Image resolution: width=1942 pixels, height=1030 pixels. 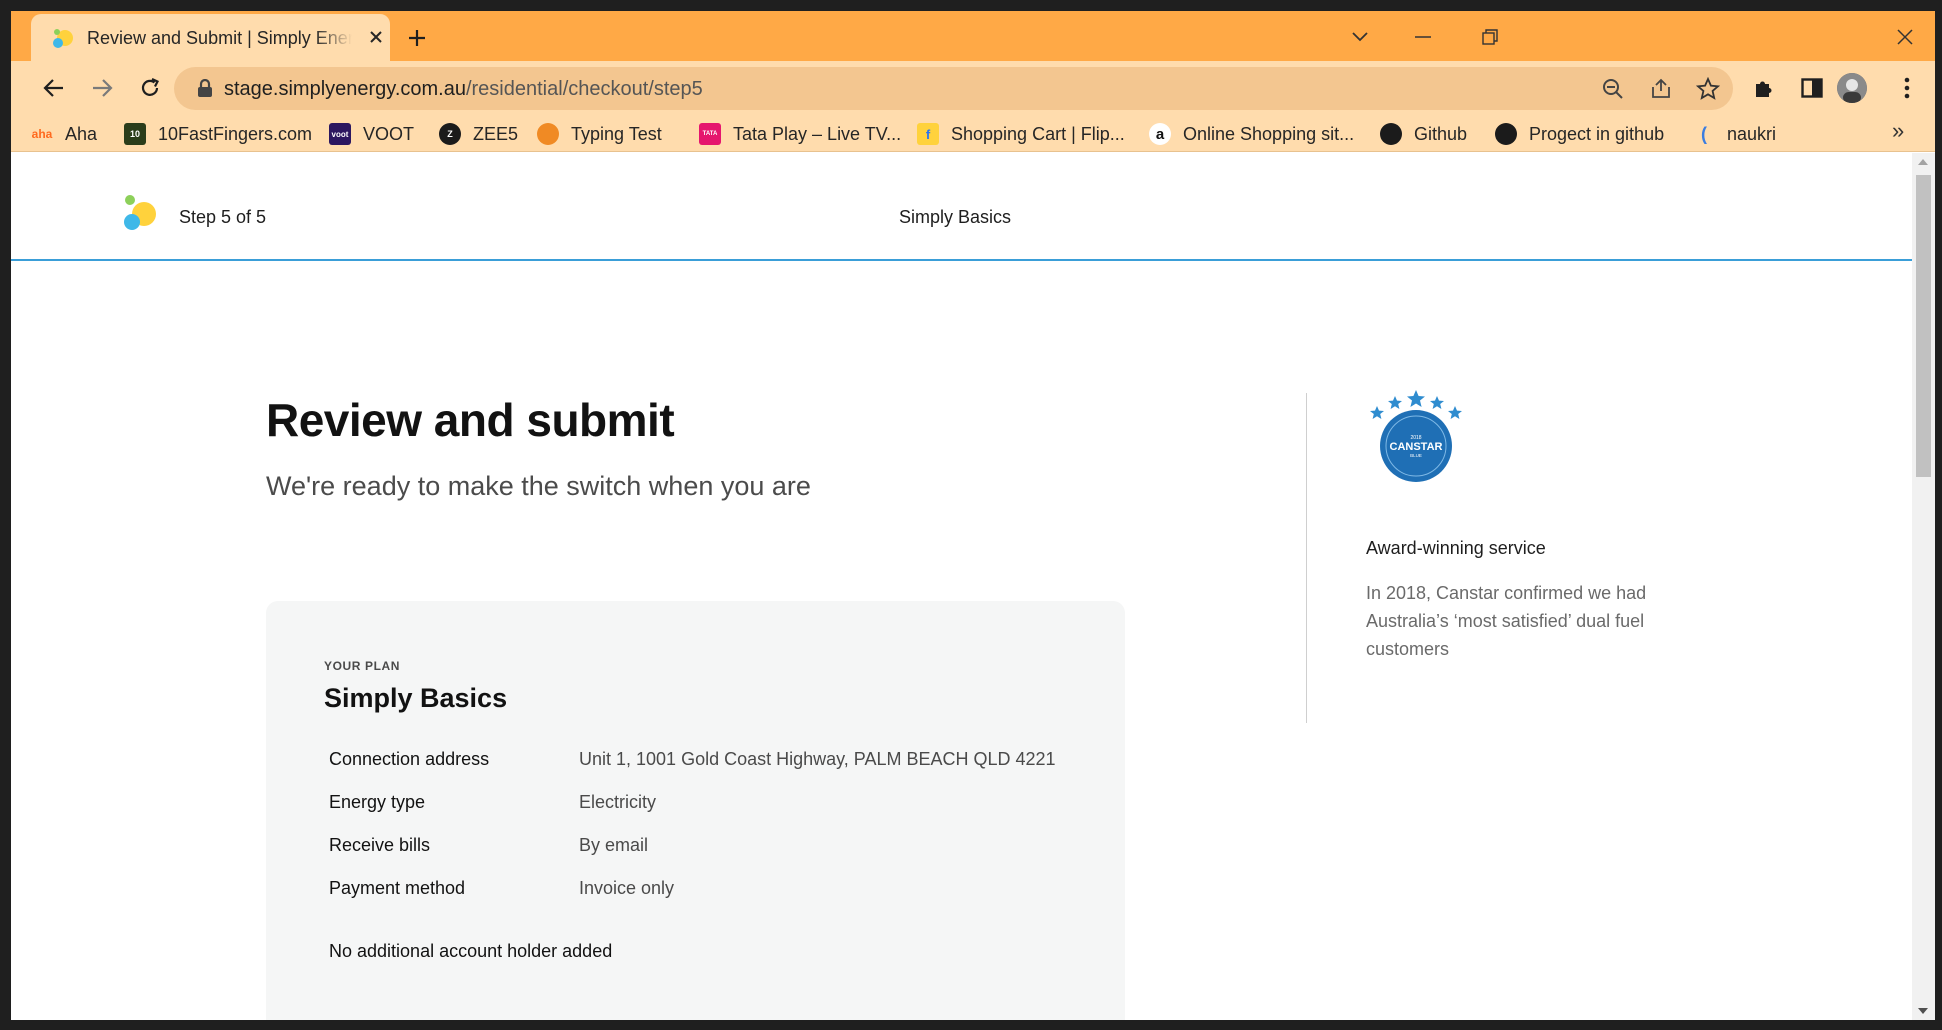 What do you see at coordinates (1416, 436) in the screenshot?
I see `canstar-award-badge-icon: 2018 CANSTAR BLUE` at bounding box center [1416, 436].